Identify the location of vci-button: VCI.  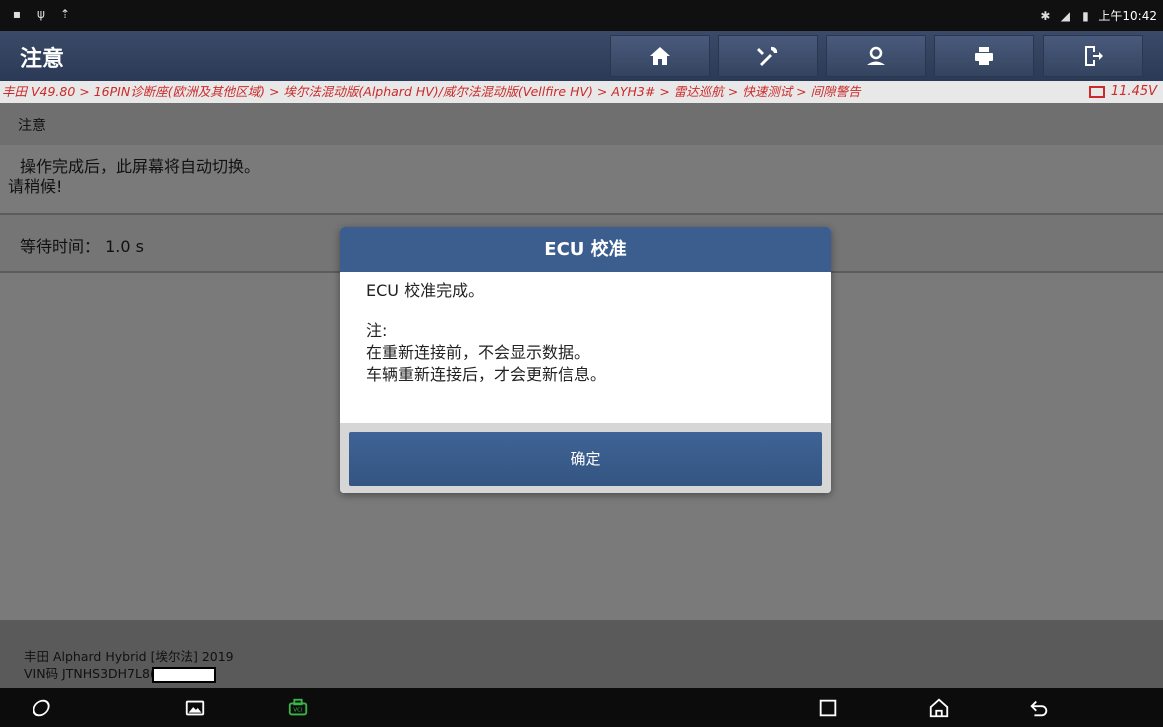
(298, 708).